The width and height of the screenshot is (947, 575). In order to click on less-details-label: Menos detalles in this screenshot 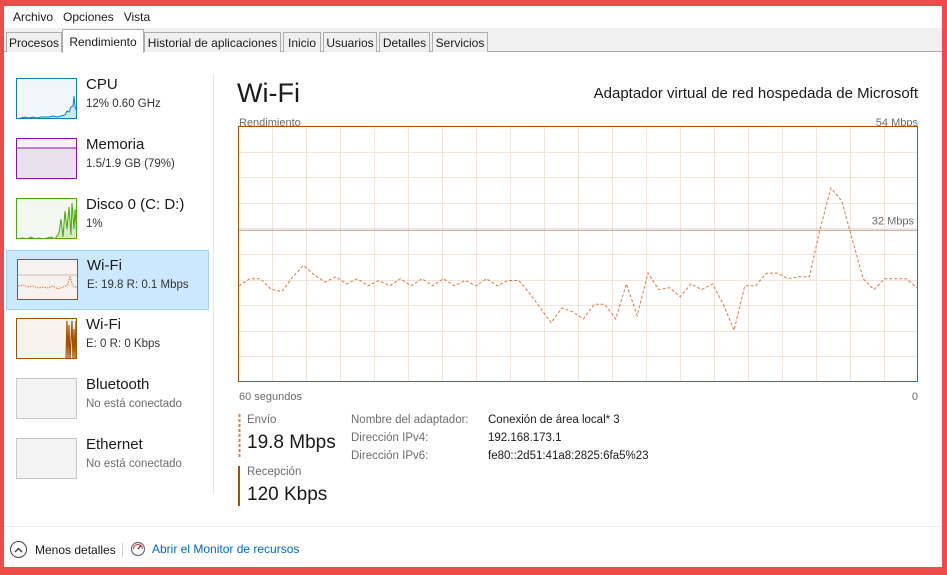, I will do `click(75, 549)`.